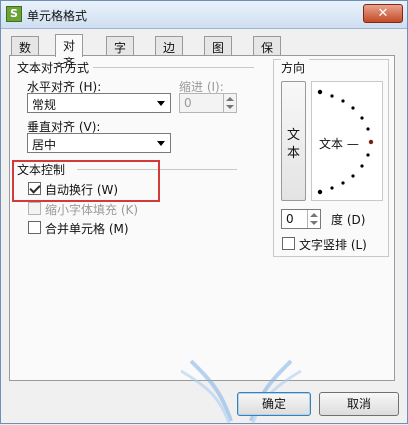 The height and width of the screenshot is (425, 408). Describe the element at coordinates (295, 67) in the screenshot. I see `orientation-heading: 方向` at that location.